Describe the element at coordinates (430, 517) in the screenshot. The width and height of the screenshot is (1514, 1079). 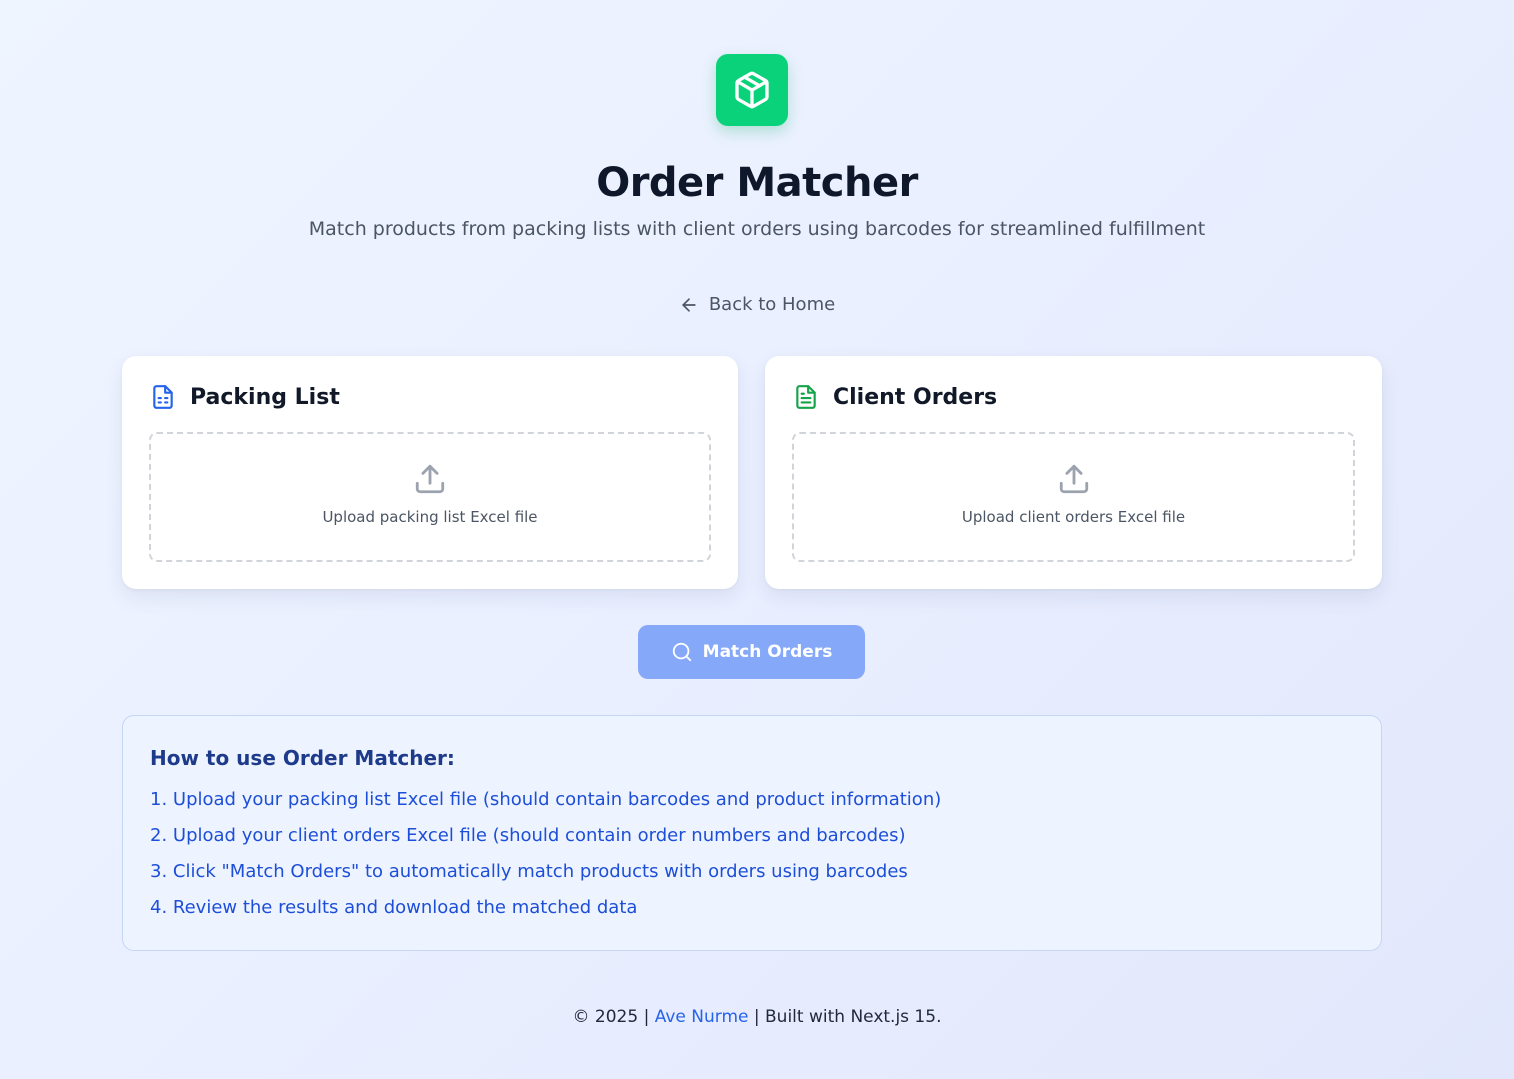
I see `packing-list-upload-label: Upload packing list Excel file` at that location.